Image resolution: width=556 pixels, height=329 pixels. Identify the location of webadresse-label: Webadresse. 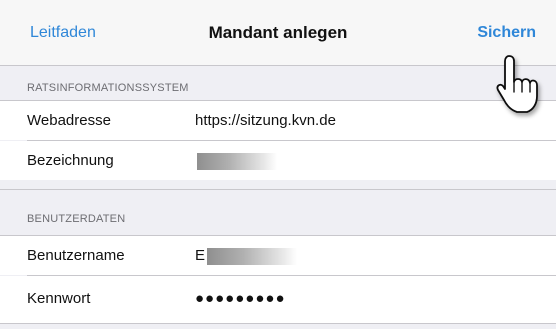
(69, 120).